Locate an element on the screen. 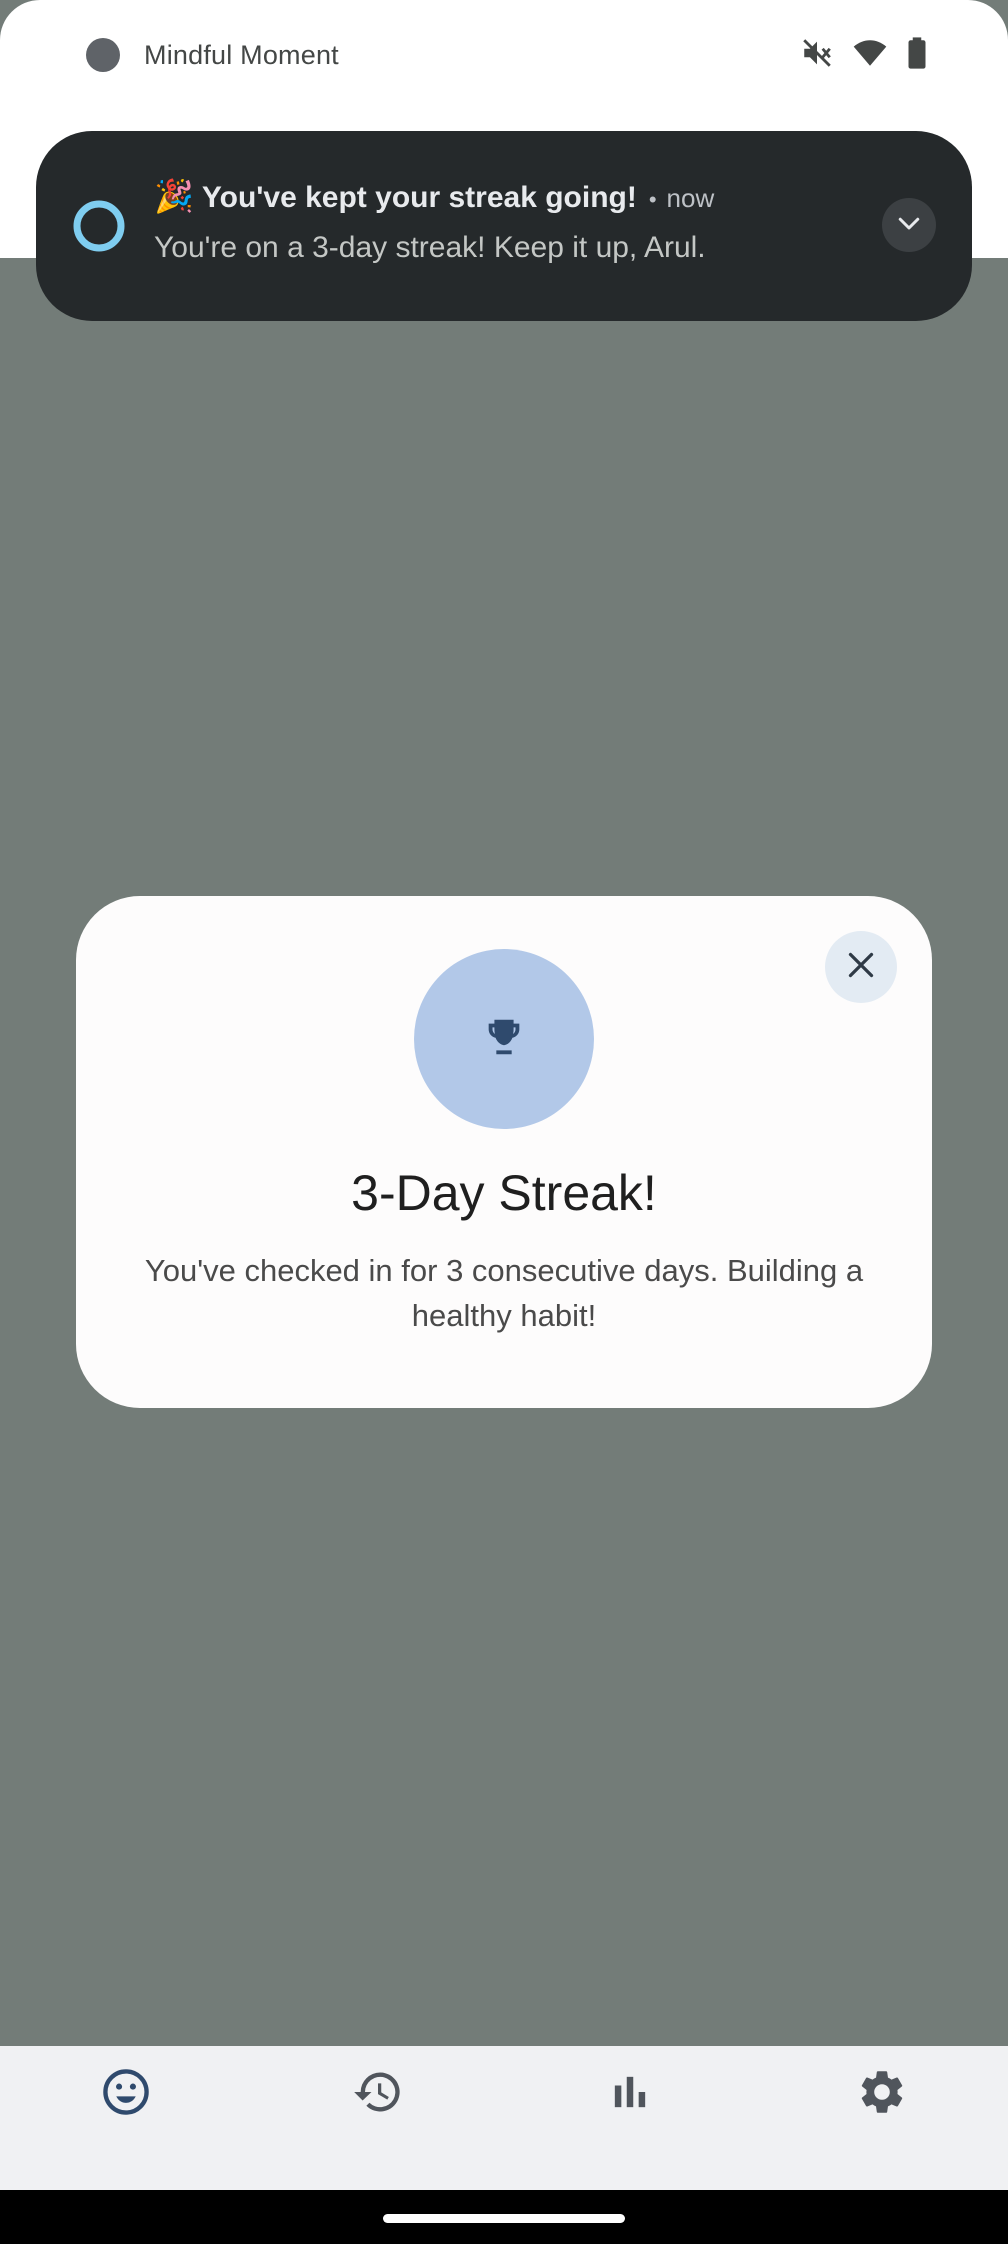 The height and width of the screenshot is (2244, 1008). trophy-badge is located at coordinates (504, 1039).